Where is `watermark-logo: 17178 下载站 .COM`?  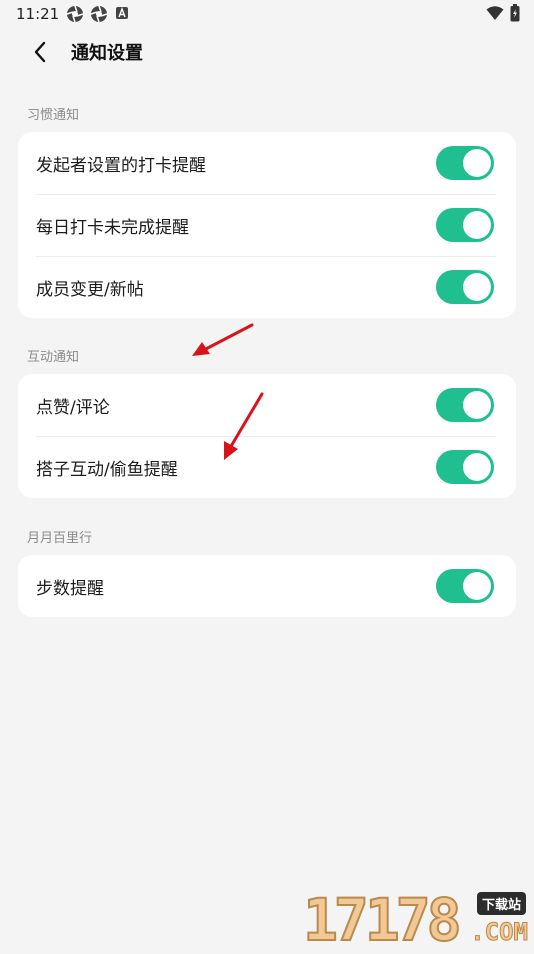 watermark-logo: 17178 下载站 .COM is located at coordinates (415, 919).